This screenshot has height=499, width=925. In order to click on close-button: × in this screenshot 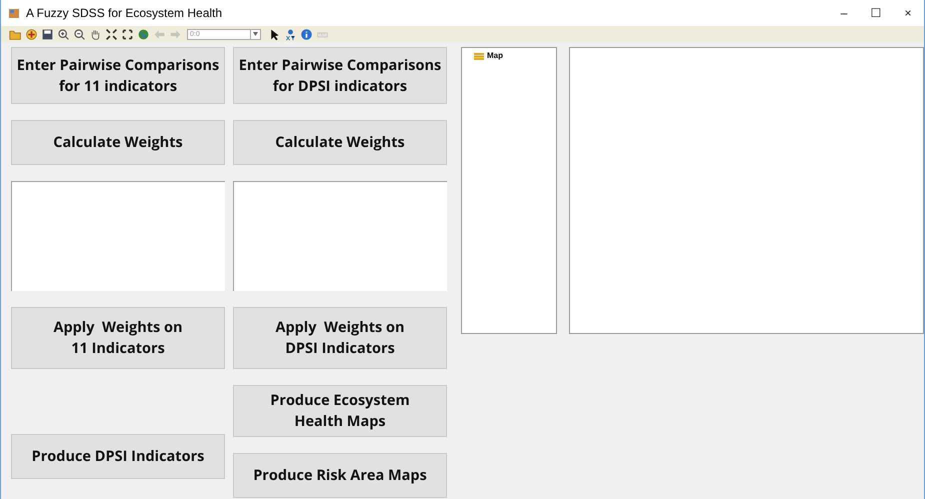, I will do `click(908, 13)`.